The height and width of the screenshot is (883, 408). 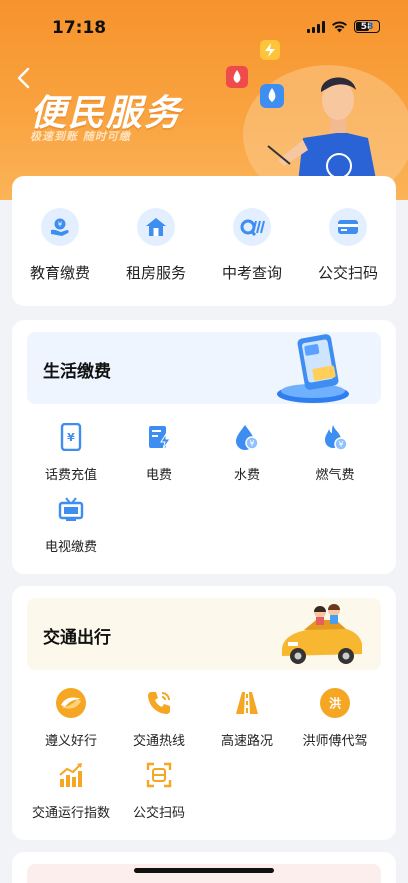 I want to click on quick-item-education-payment: ¥ 教育缴费, so click(x=60, y=245).